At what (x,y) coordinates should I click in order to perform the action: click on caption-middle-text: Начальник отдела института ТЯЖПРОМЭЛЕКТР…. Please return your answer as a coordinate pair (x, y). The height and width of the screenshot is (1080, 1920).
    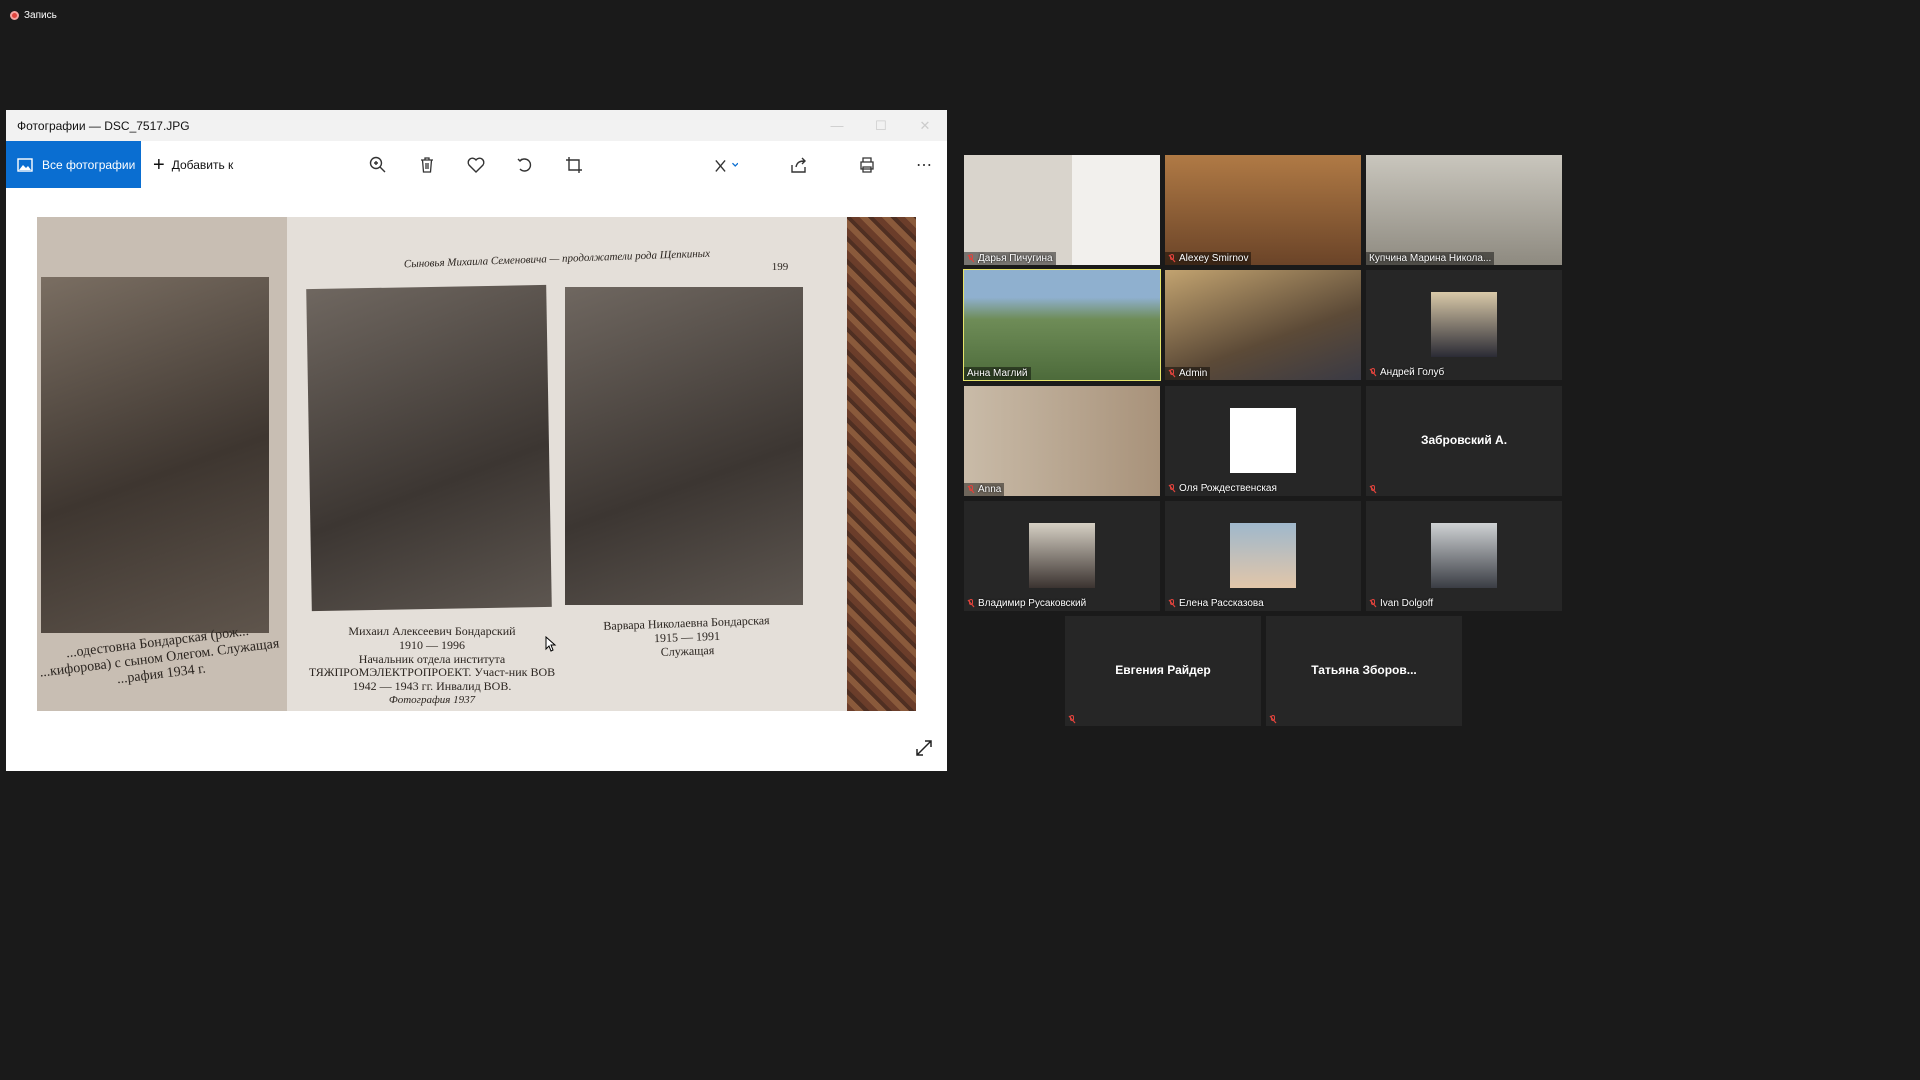
    Looking at the image, I should click on (432, 672).